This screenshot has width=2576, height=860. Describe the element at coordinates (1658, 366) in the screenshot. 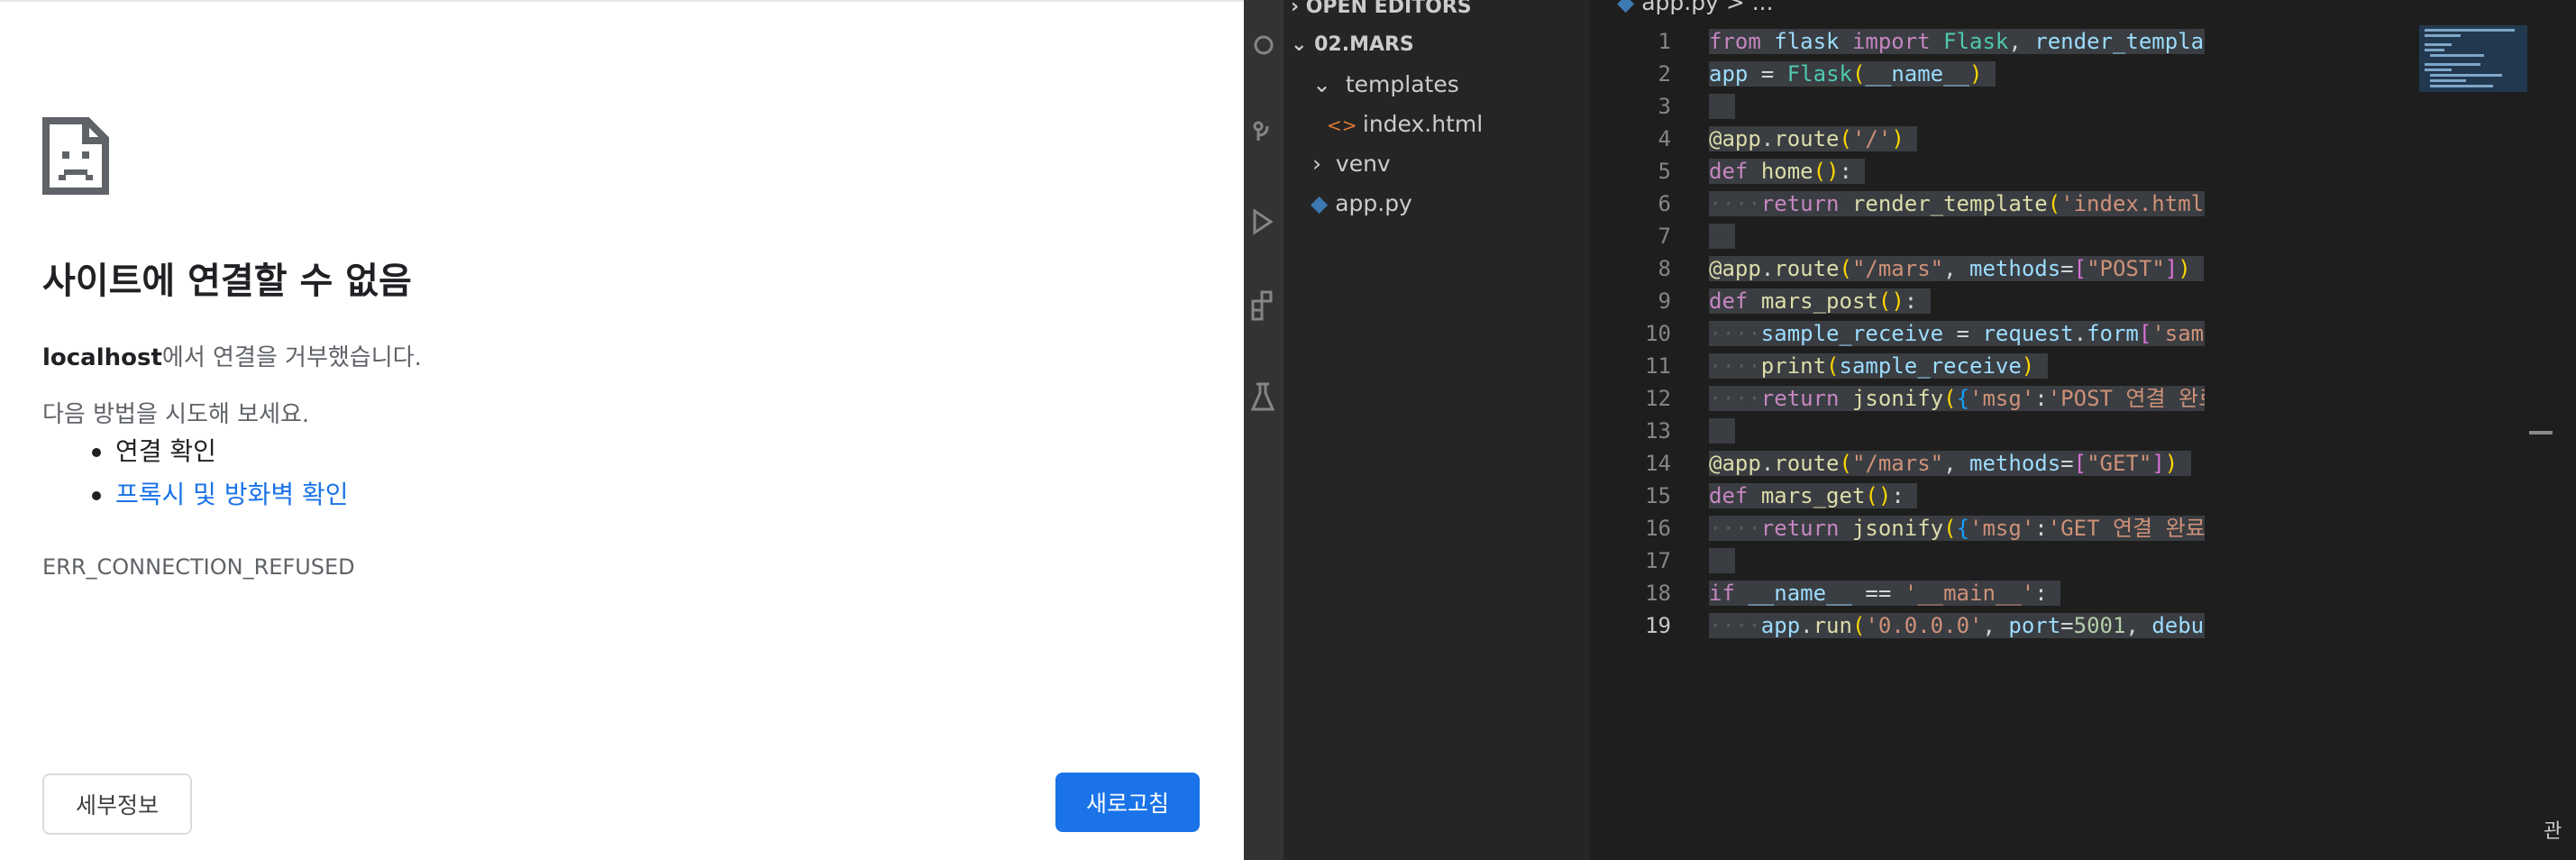

I see `line-number: 11` at that location.